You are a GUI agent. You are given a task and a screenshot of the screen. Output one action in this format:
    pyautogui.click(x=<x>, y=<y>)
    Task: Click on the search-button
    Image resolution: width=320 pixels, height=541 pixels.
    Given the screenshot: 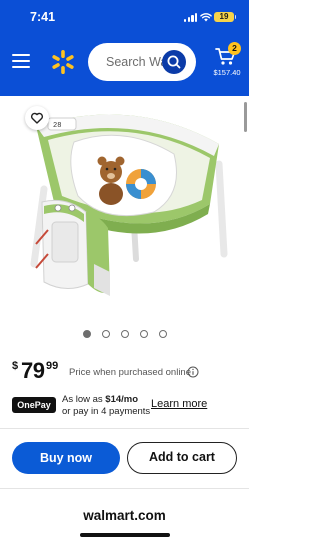 What is the action you would take?
    pyautogui.click(x=174, y=62)
    